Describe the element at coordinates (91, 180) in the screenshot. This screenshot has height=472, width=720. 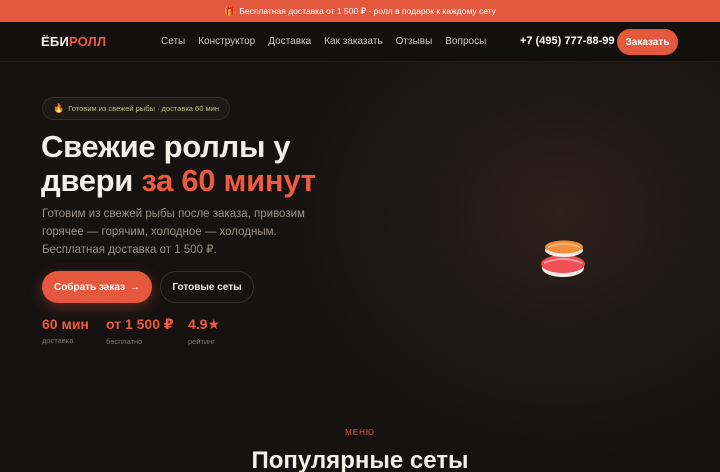
I see `hero-title-plain: двери` at that location.